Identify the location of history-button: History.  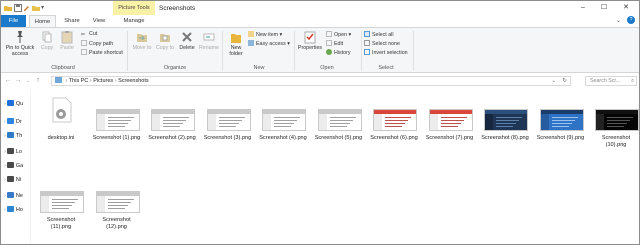
(338, 53).